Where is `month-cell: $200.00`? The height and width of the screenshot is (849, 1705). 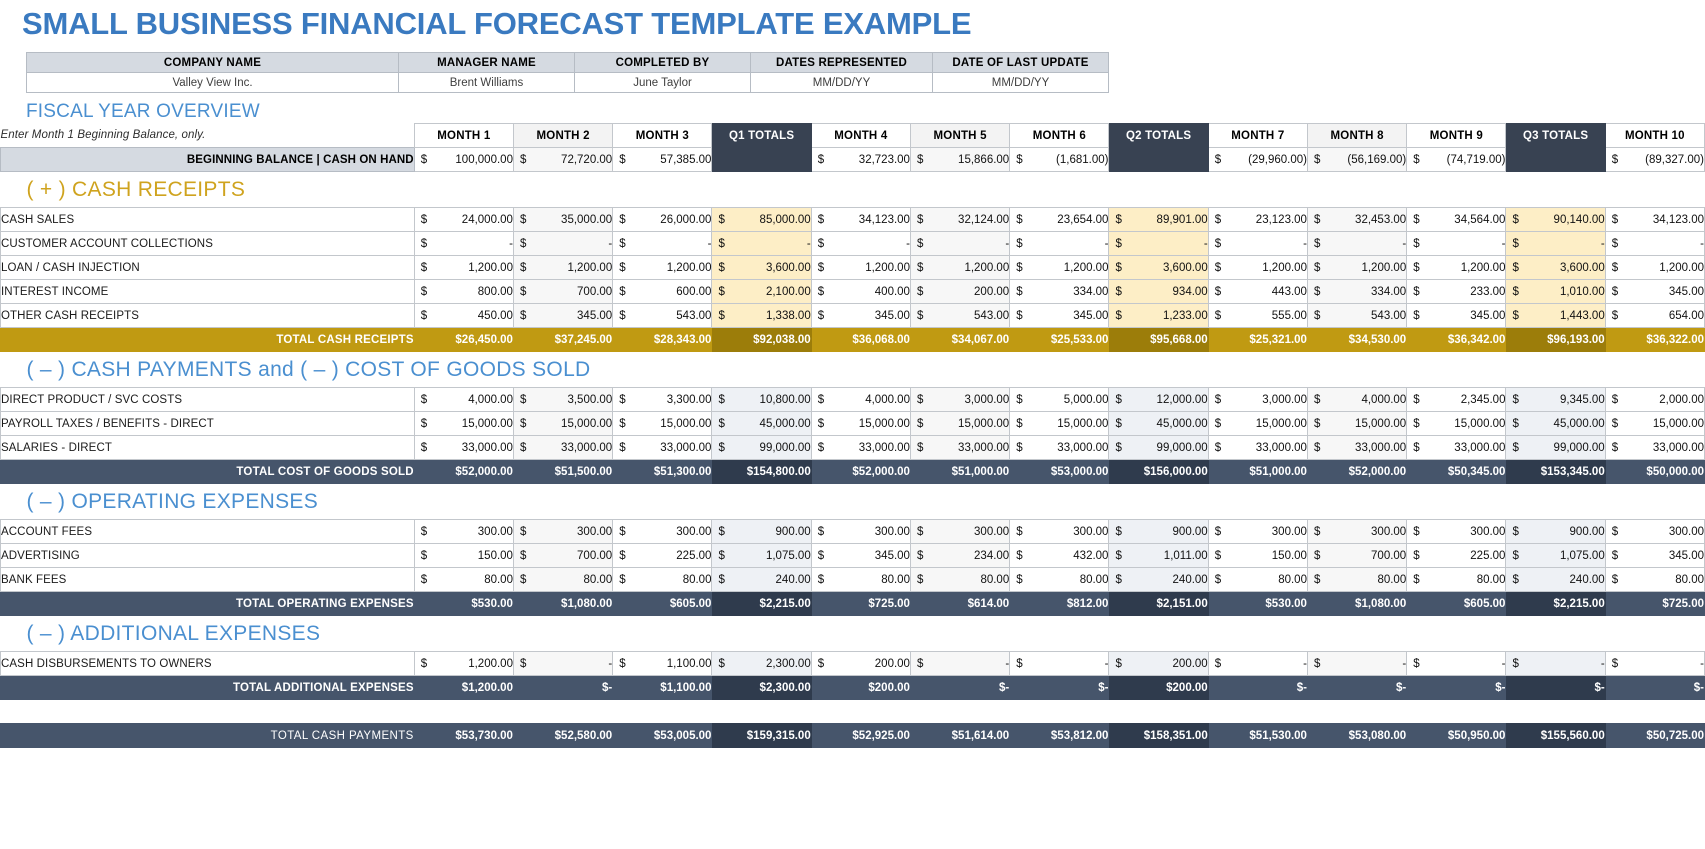
month-cell: $200.00 is located at coordinates (960, 291).